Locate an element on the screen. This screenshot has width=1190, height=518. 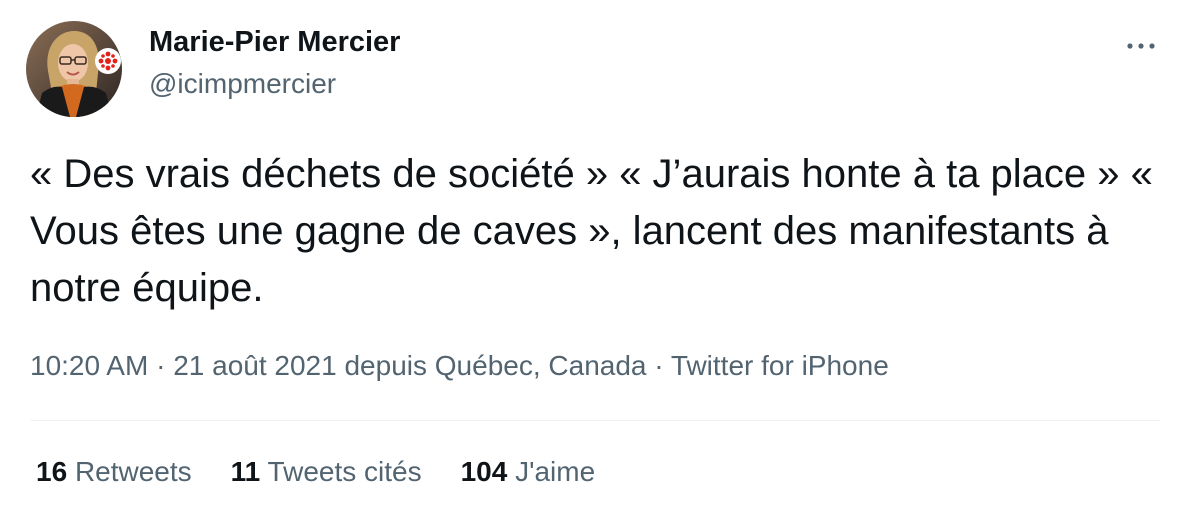
profile-photo is located at coordinates (74, 69).